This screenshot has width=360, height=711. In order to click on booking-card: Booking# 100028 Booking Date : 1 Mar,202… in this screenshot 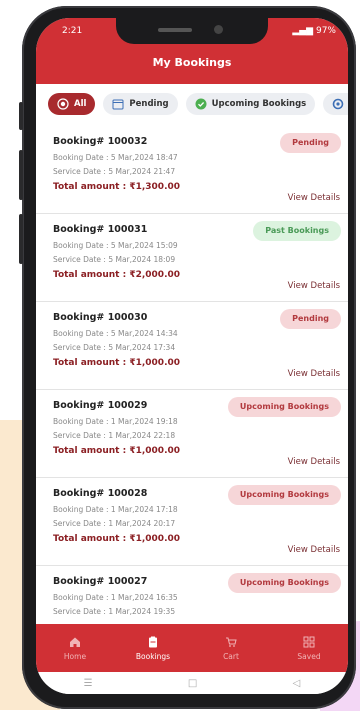, I will do `click(192, 522)`.